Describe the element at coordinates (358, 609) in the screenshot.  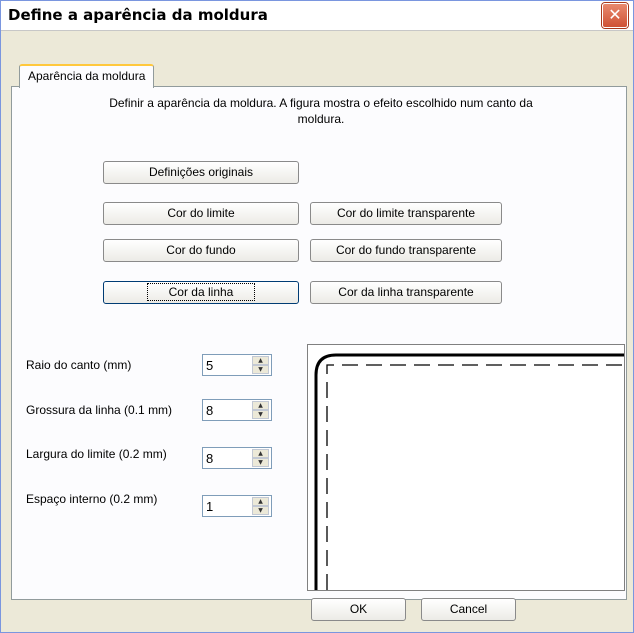
I see `ok-button: OK` at that location.